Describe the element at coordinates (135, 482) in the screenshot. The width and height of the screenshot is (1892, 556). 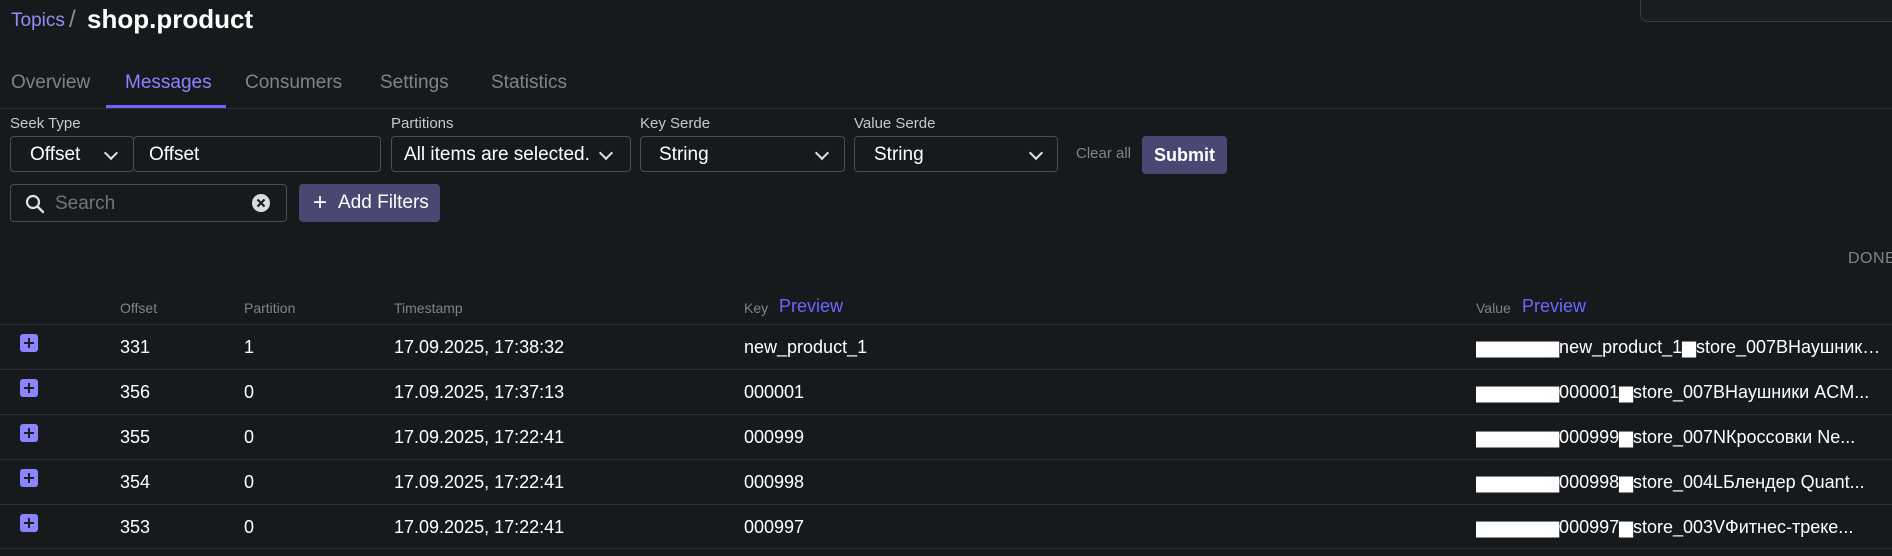
I see `row-offset: 354` at that location.